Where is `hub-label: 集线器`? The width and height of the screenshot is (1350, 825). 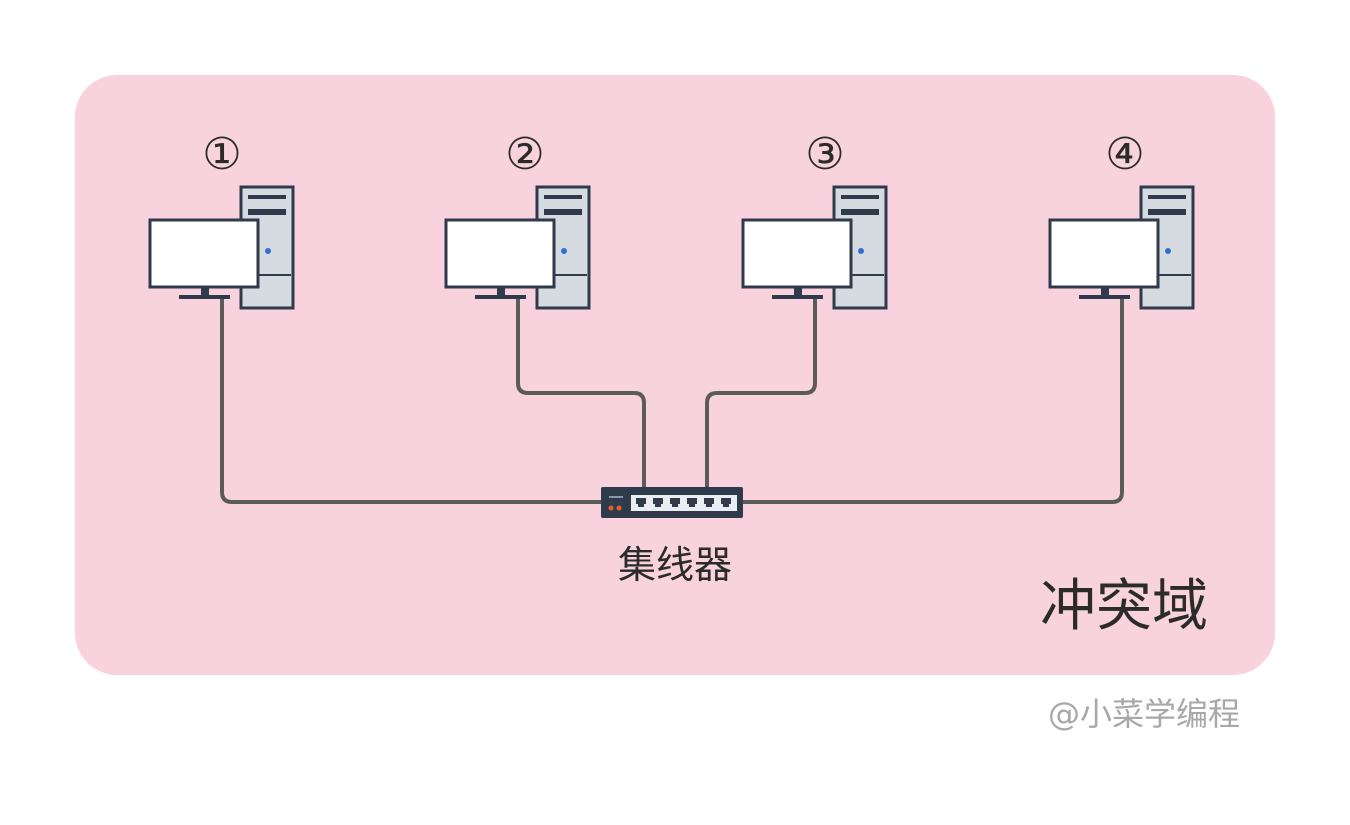
hub-label: 集线器 is located at coordinates (675, 565).